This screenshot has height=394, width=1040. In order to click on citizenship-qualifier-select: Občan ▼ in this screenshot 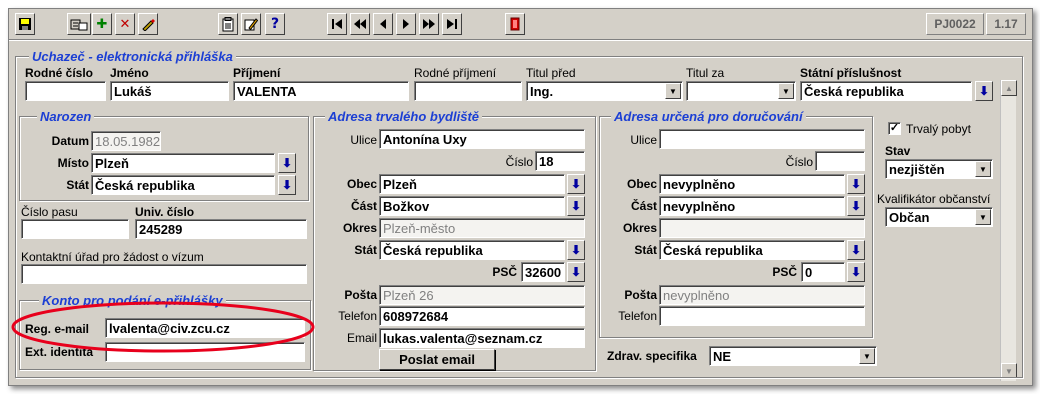, I will do `click(939, 217)`.